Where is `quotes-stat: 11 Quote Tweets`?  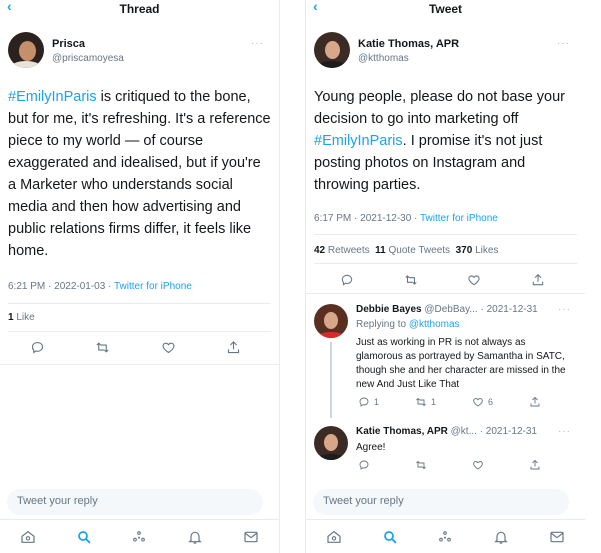 quotes-stat: 11 Quote Tweets is located at coordinates (412, 250).